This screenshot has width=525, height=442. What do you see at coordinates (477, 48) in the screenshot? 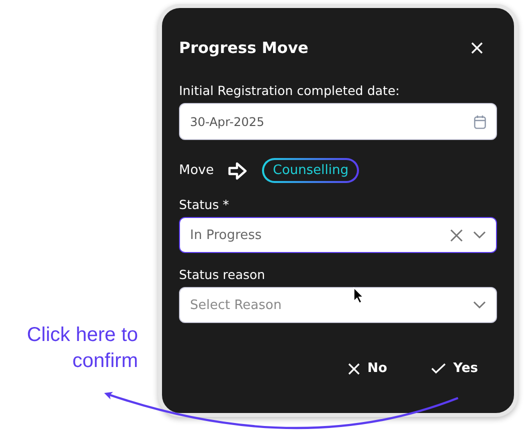
I see `close-button` at bounding box center [477, 48].